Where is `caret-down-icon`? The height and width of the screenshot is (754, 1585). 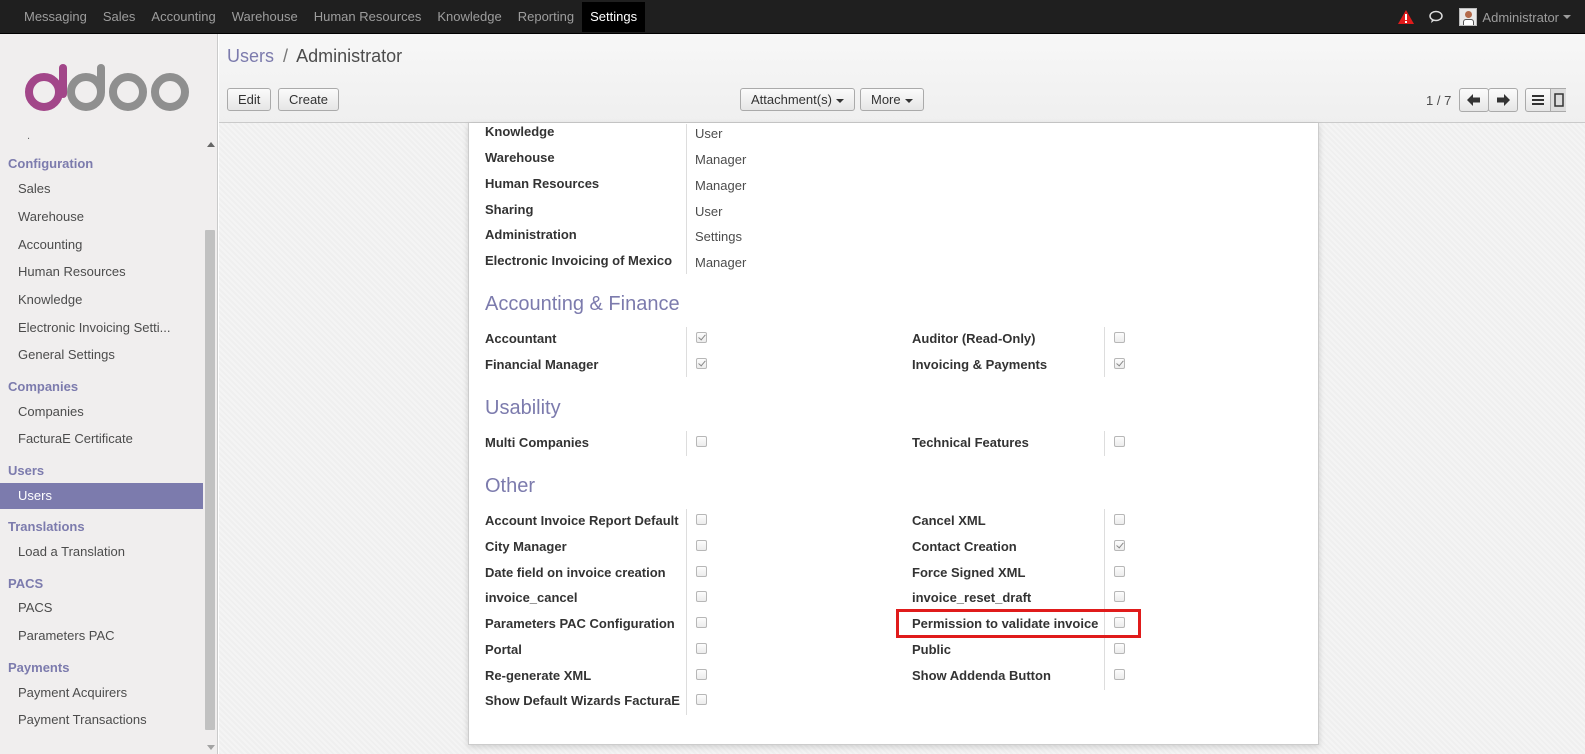 caret-down-icon is located at coordinates (839, 100).